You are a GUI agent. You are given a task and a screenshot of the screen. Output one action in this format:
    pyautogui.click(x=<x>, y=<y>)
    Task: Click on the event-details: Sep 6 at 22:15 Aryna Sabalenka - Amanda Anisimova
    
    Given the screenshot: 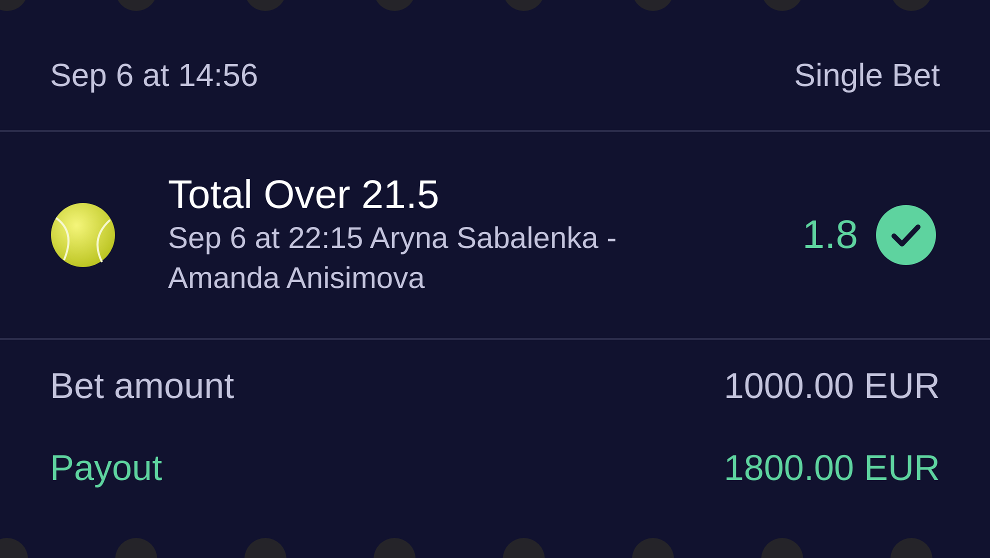 What is the action you would take?
    pyautogui.click(x=393, y=259)
    